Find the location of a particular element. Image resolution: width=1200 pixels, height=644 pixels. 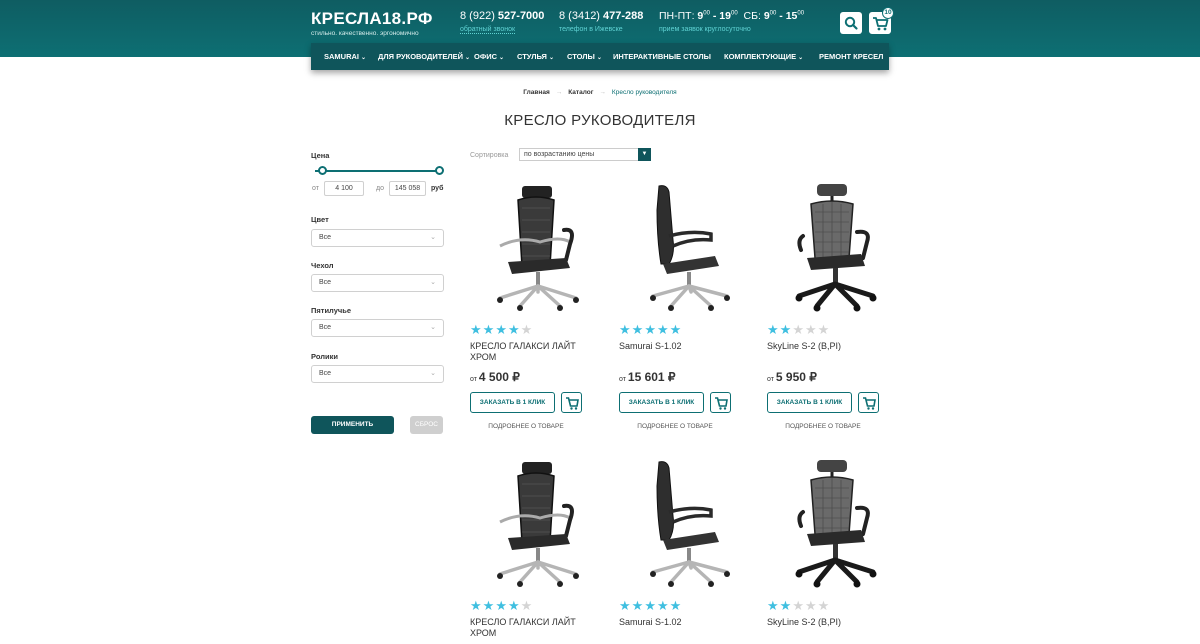

nav-item-tables: СТОЛЫ ⌄ is located at coordinates (584, 56).